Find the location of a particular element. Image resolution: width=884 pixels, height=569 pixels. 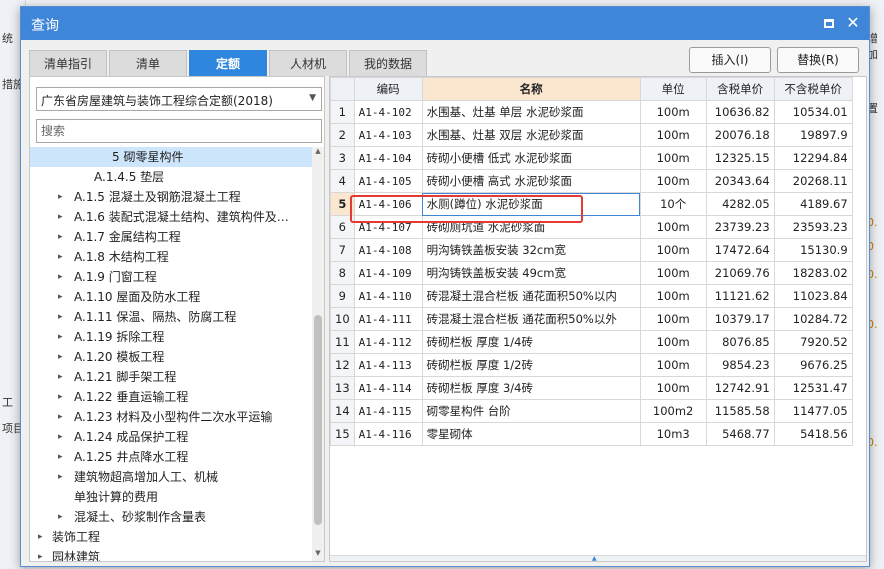

name-cell: 零星砌体 is located at coordinates (531, 434).